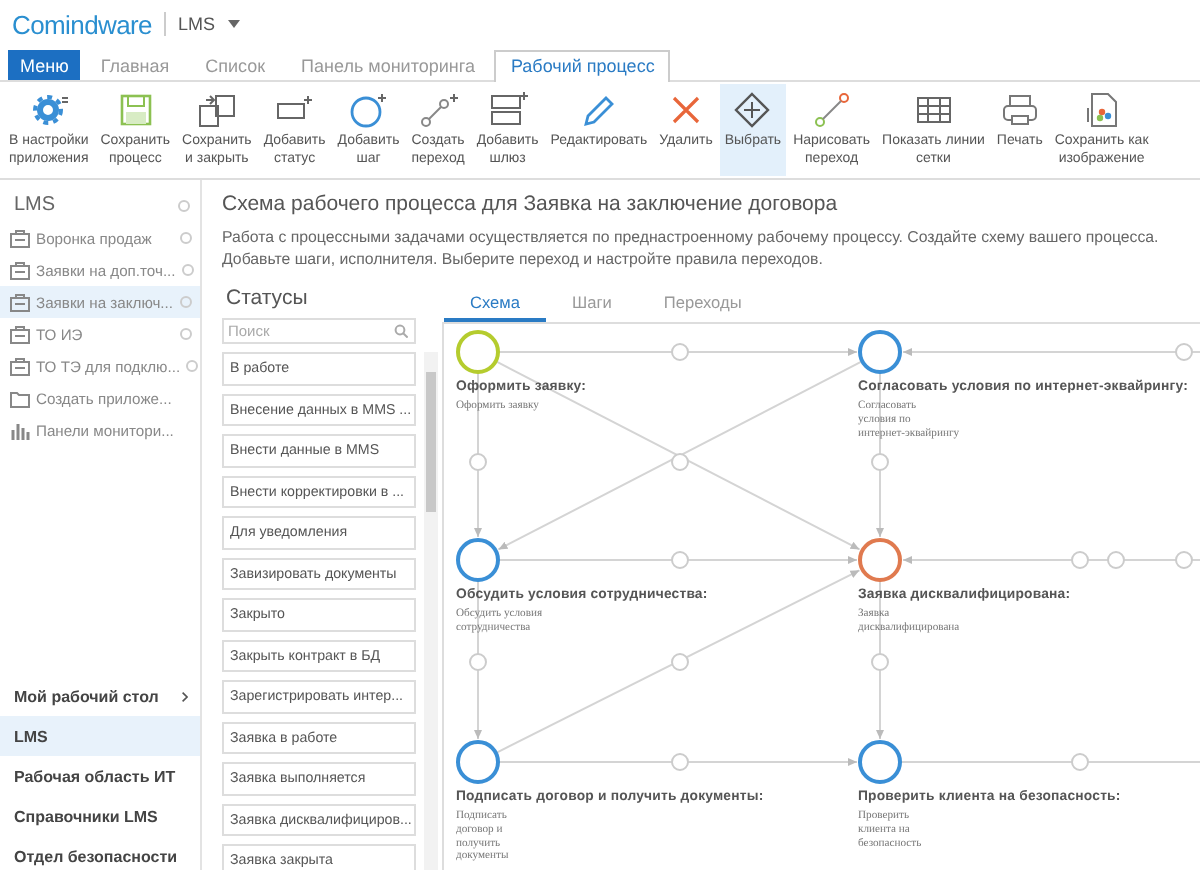 Image resolution: width=1200 pixels, height=870 pixels. I want to click on connector-icon, so click(831, 110).